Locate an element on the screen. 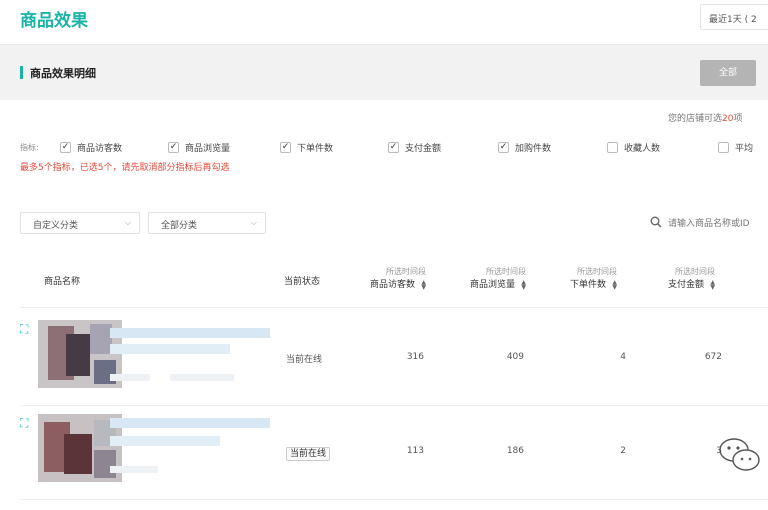 This screenshot has width=768, height=510. category-select: 自定义分类 ⌵ is located at coordinates (80, 223).